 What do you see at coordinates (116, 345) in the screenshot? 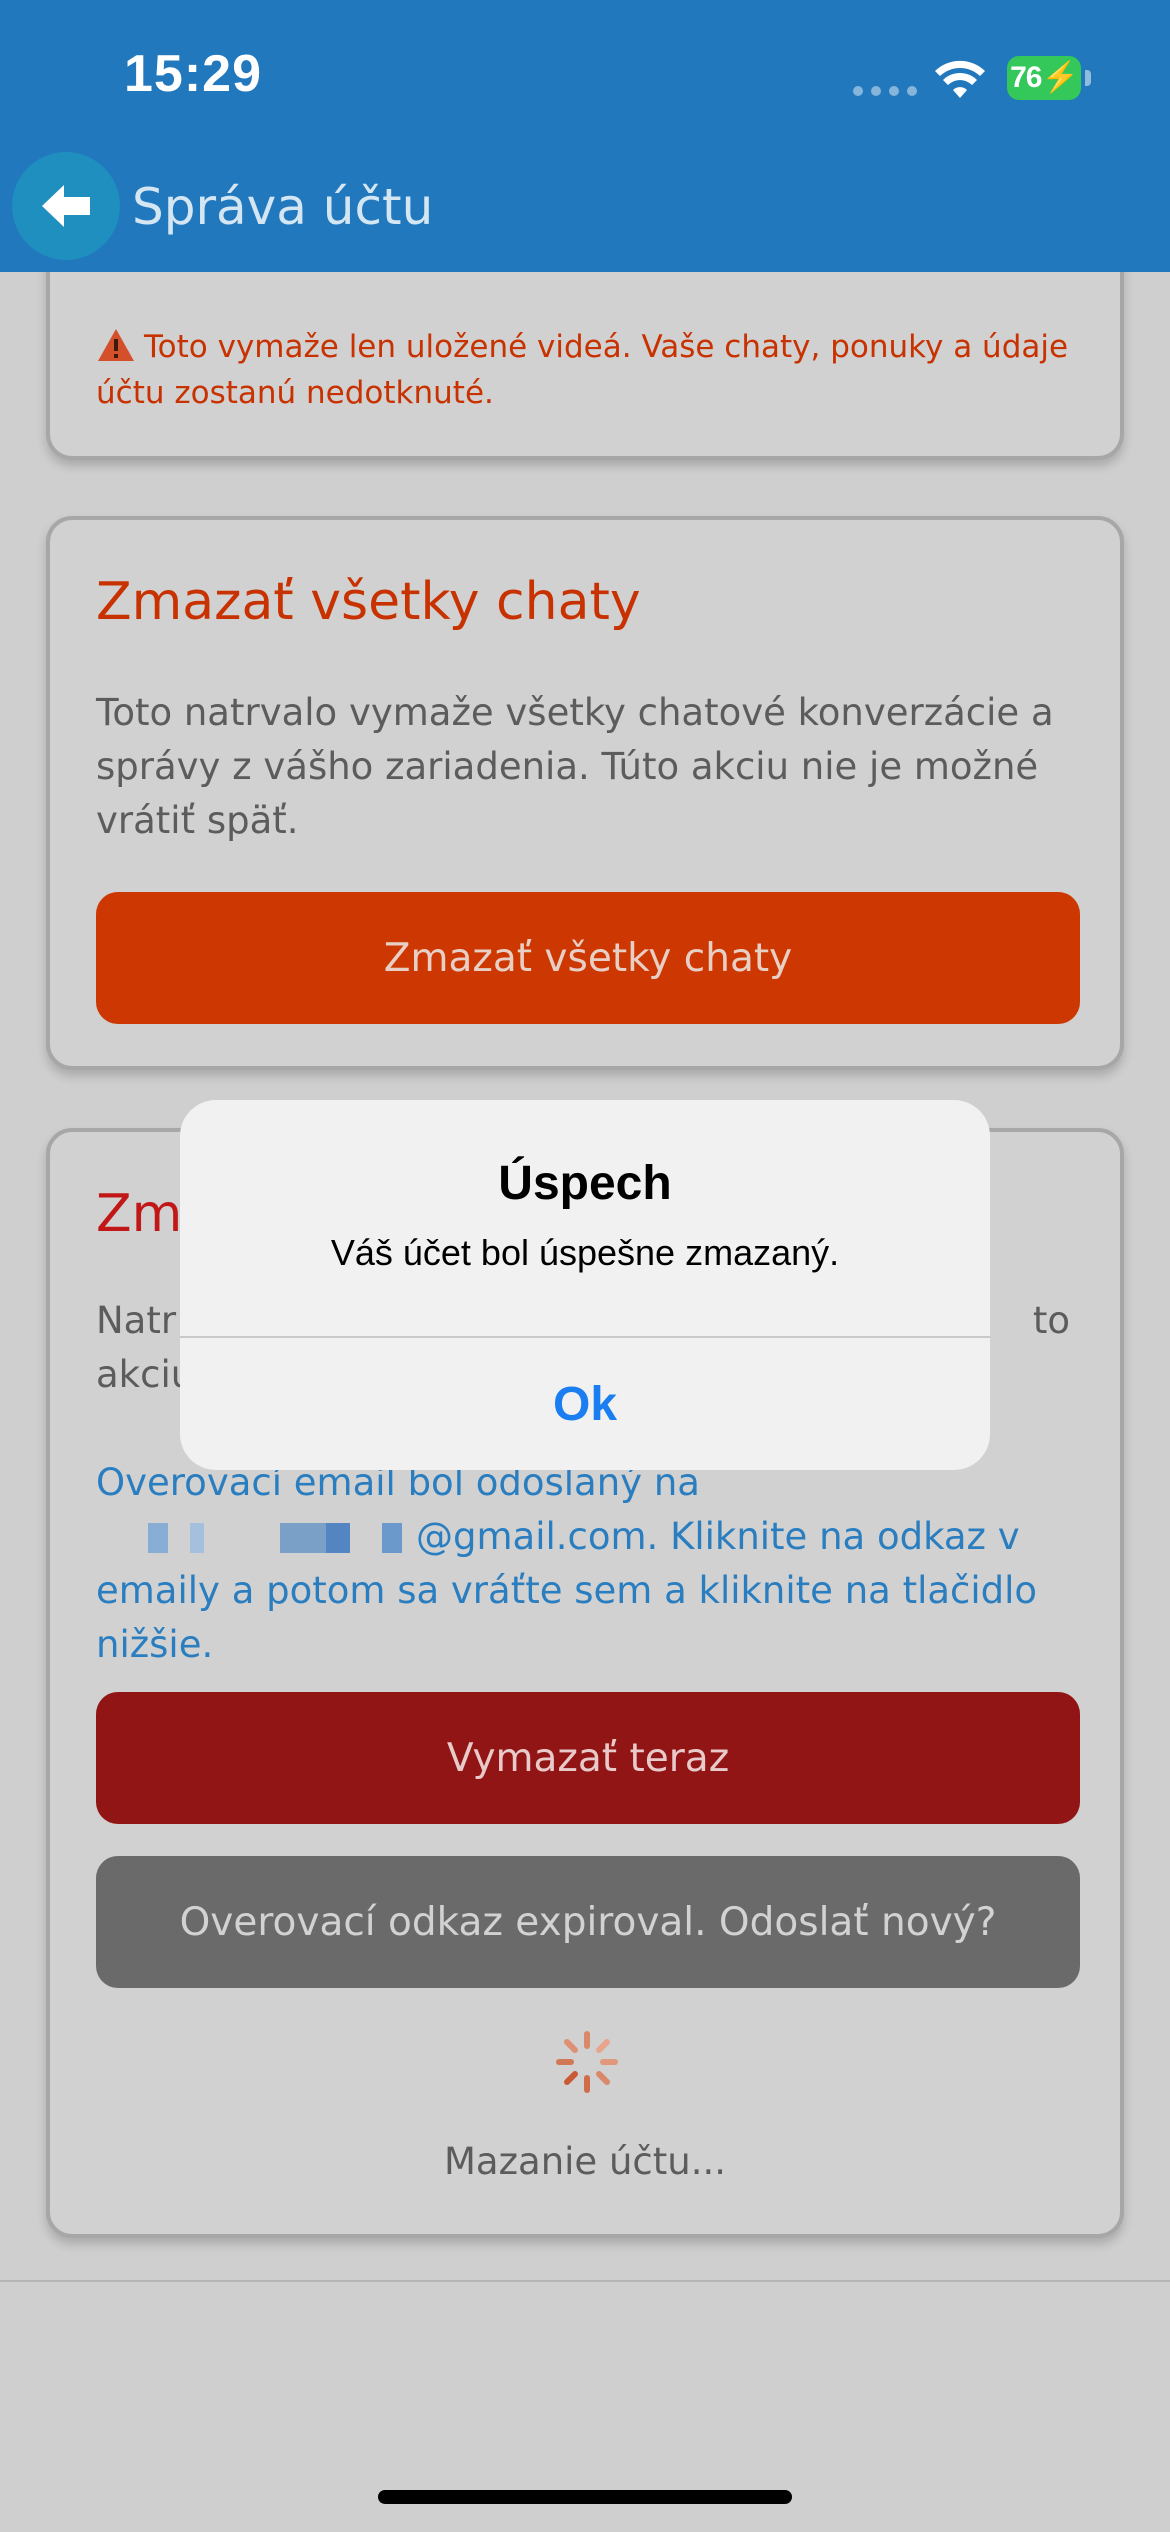
I see `warning-icon` at bounding box center [116, 345].